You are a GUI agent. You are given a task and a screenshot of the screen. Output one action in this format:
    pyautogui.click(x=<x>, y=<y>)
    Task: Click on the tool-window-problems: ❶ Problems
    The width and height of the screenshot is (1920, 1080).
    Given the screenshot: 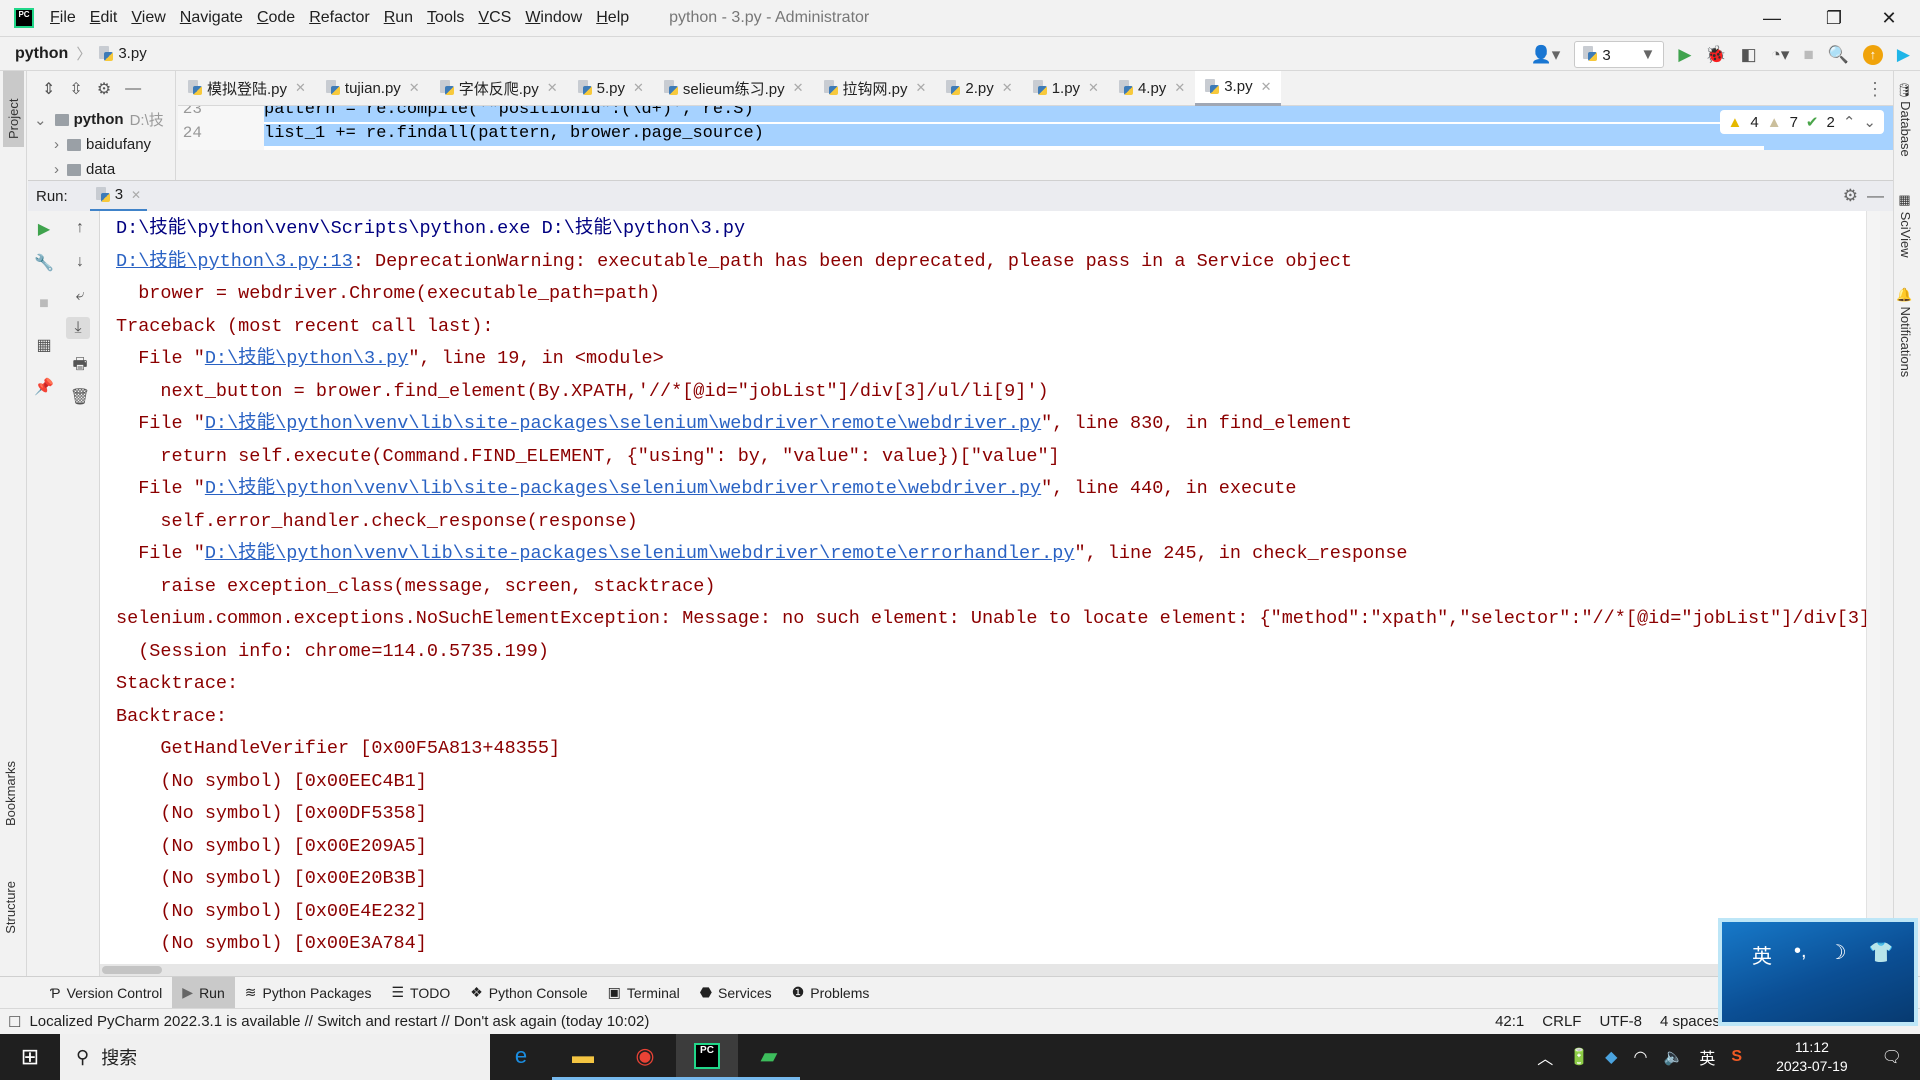 What is the action you would take?
    pyautogui.click(x=831, y=993)
    